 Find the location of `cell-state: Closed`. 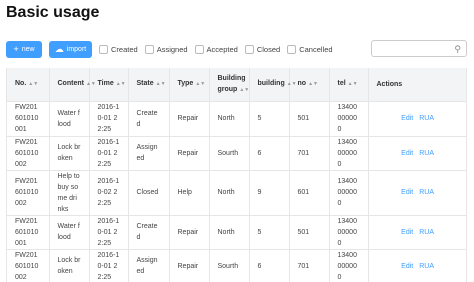

cell-state: Closed is located at coordinates (149, 193).